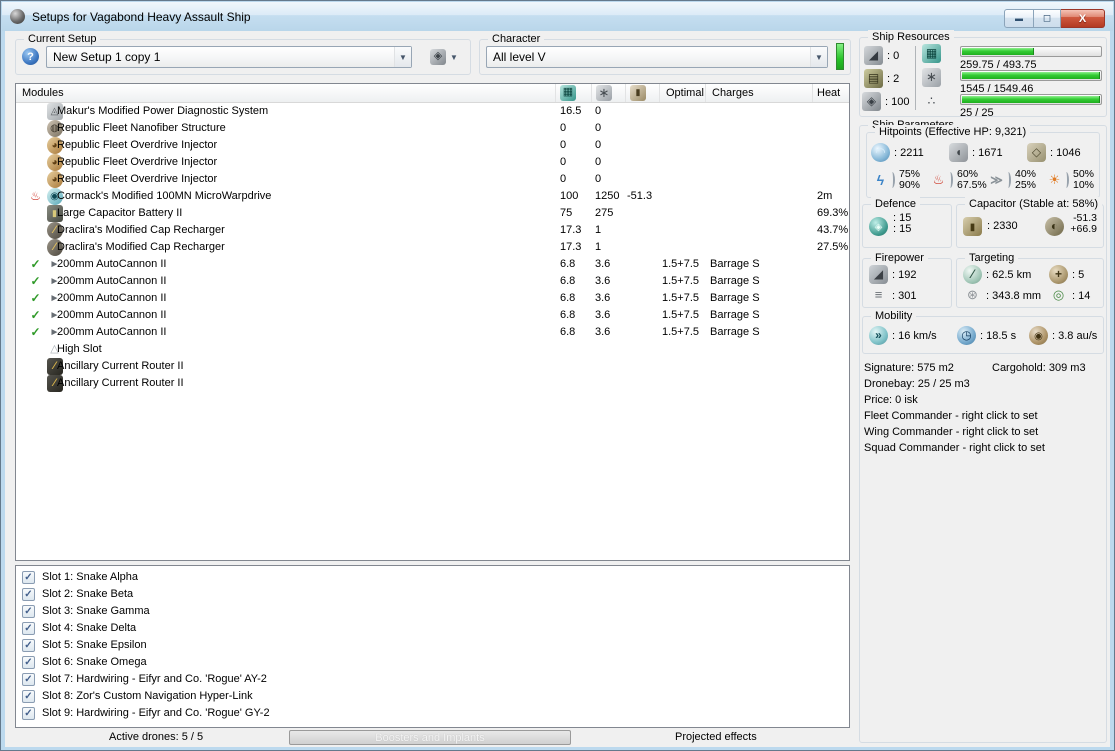  I want to click on wing-commander-text: Wing Commander - right click to set, so click(951, 432).